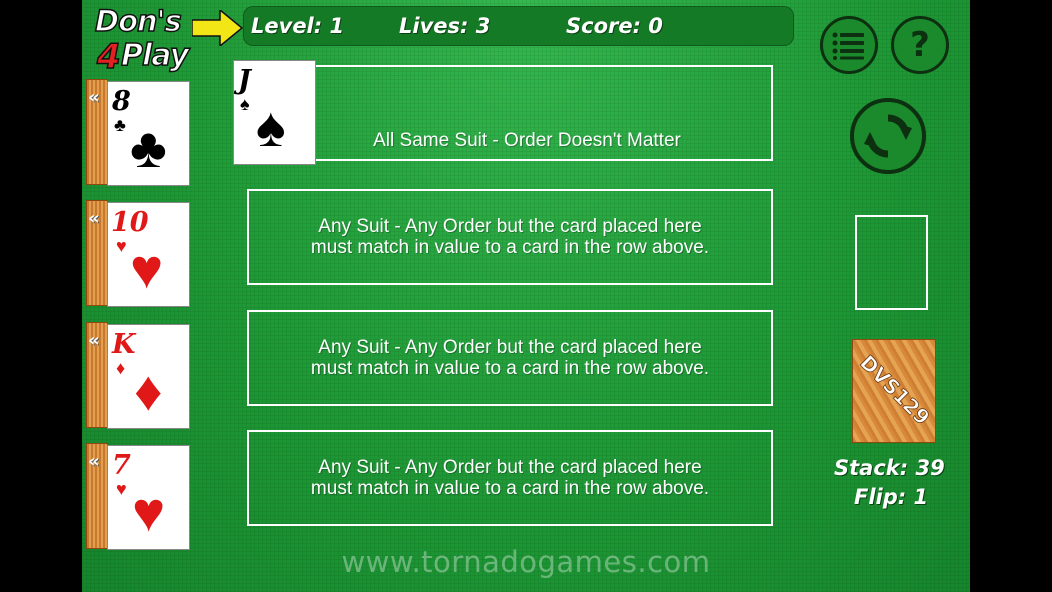 The width and height of the screenshot is (1052, 592). Describe the element at coordinates (526, 562) in the screenshot. I see `watermark: www.tornadogames.com` at that location.